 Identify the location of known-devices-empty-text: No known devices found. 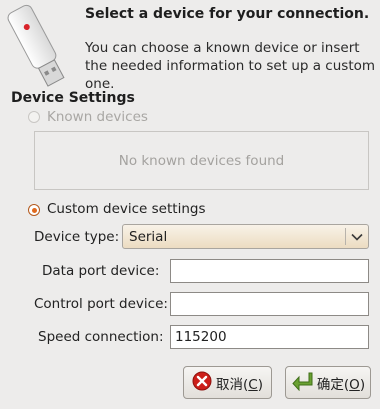
(201, 160).